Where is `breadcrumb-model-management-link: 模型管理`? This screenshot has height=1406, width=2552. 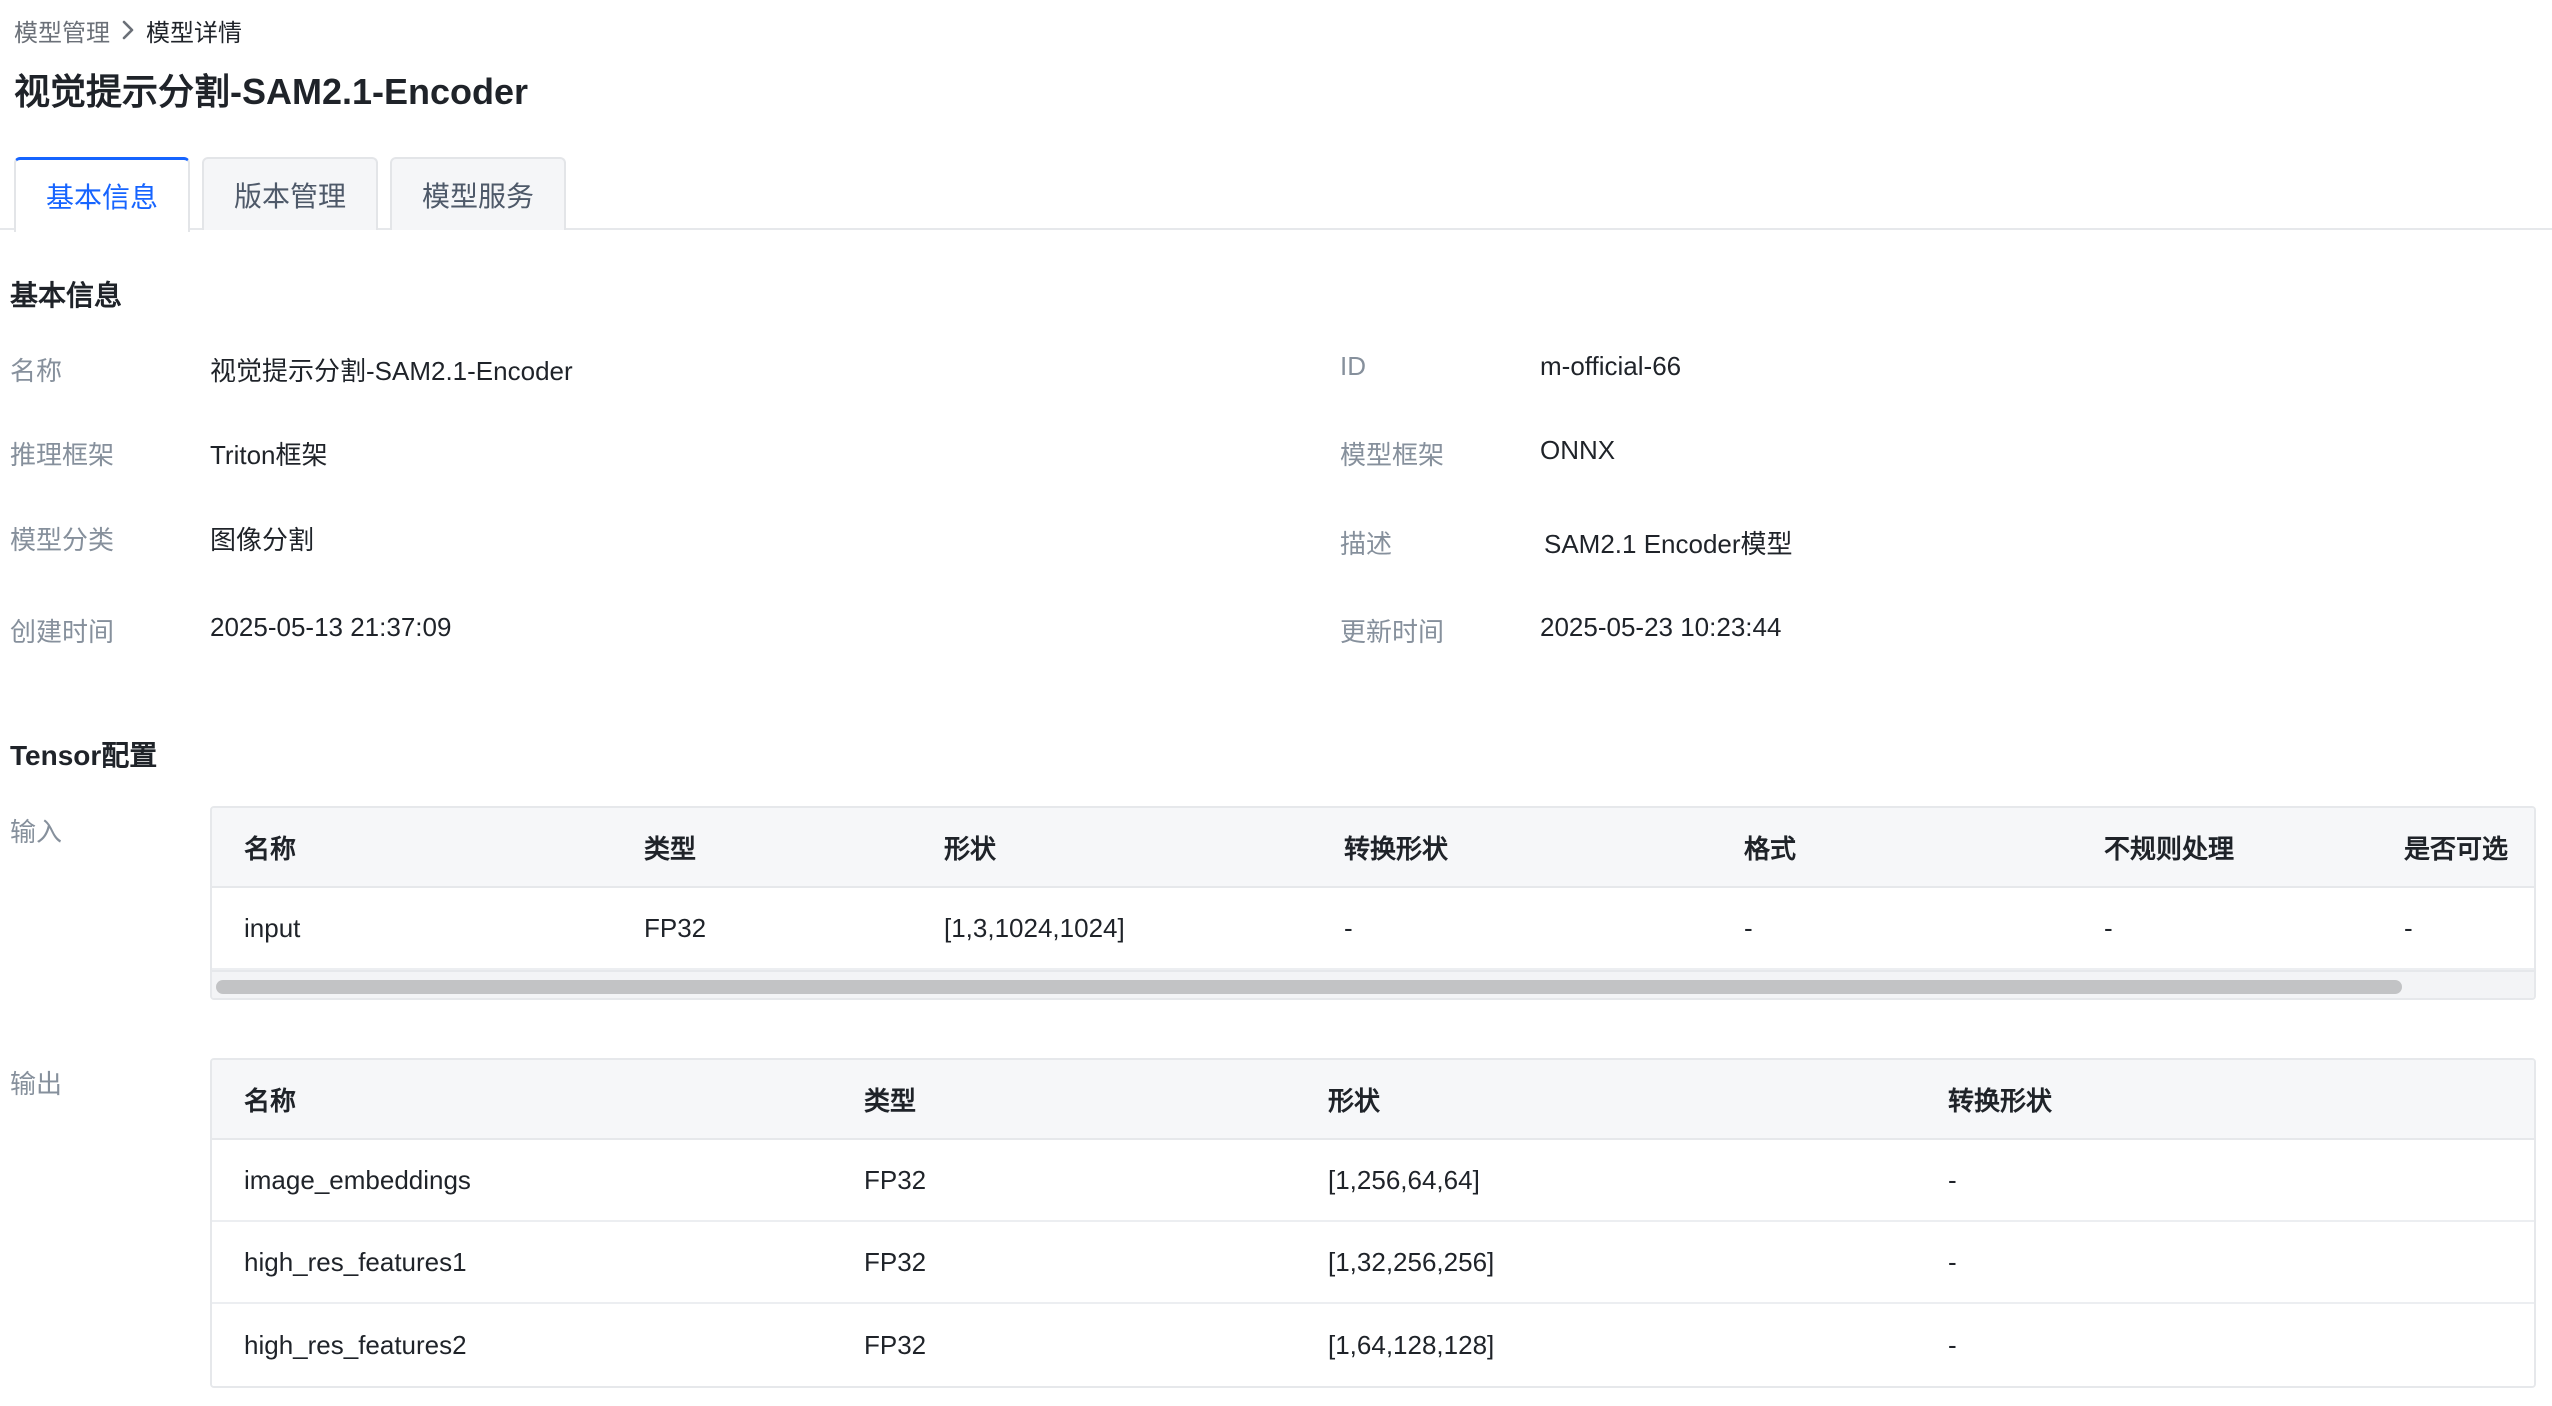 breadcrumb-model-management-link: 模型管理 is located at coordinates (62, 30).